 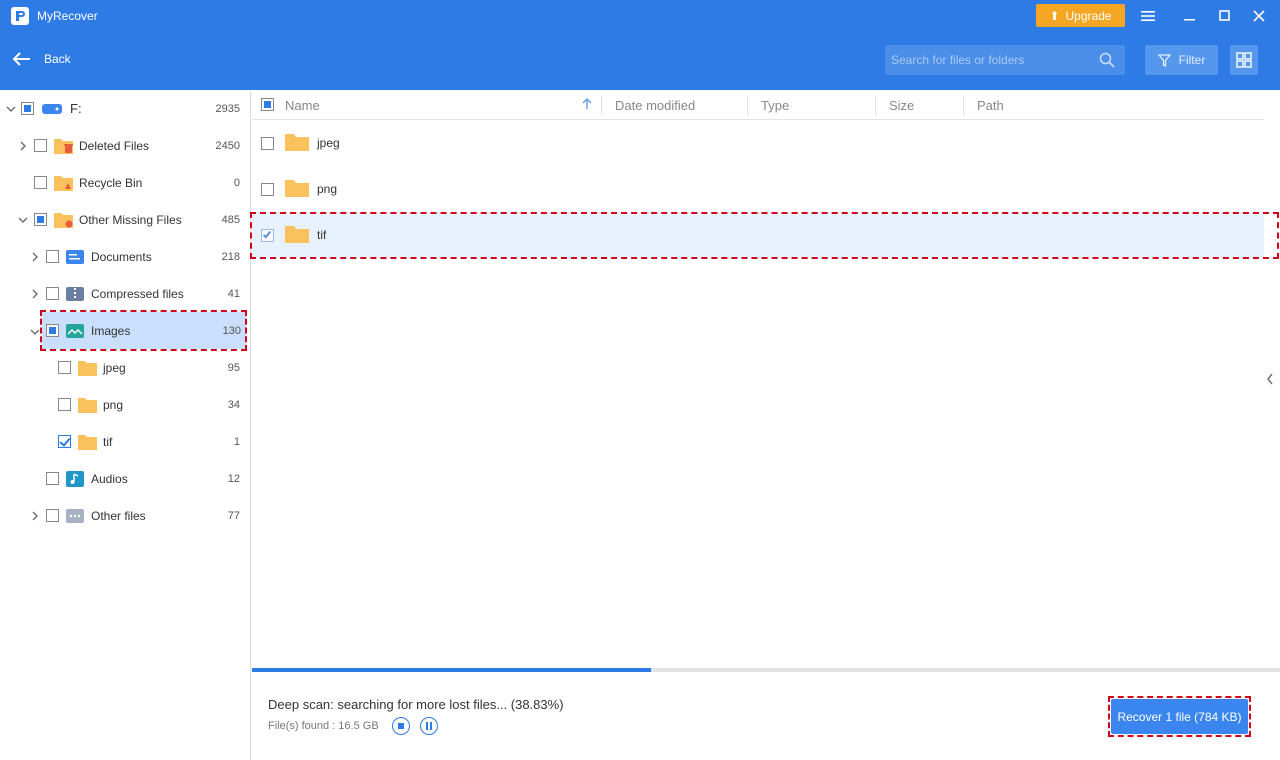 I want to click on column-path-label: Path, so click(x=990, y=105).